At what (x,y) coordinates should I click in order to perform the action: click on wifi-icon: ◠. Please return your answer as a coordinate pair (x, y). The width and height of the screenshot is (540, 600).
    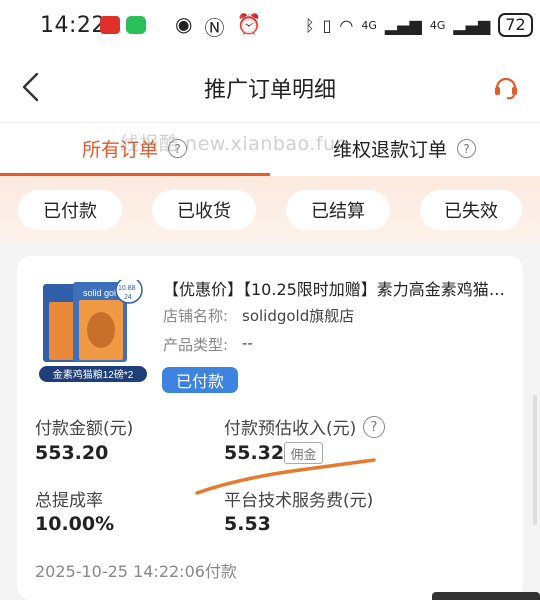
    Looking at the image, I should click on (346, 25).